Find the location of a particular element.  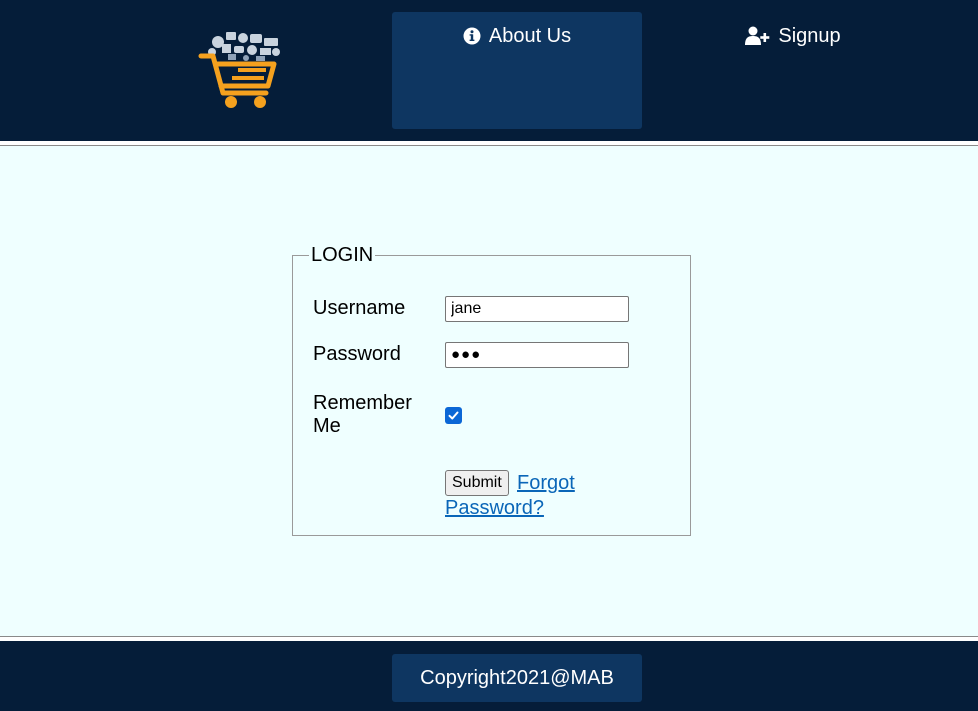

username-label: Username is located at coordinates (359, 308).